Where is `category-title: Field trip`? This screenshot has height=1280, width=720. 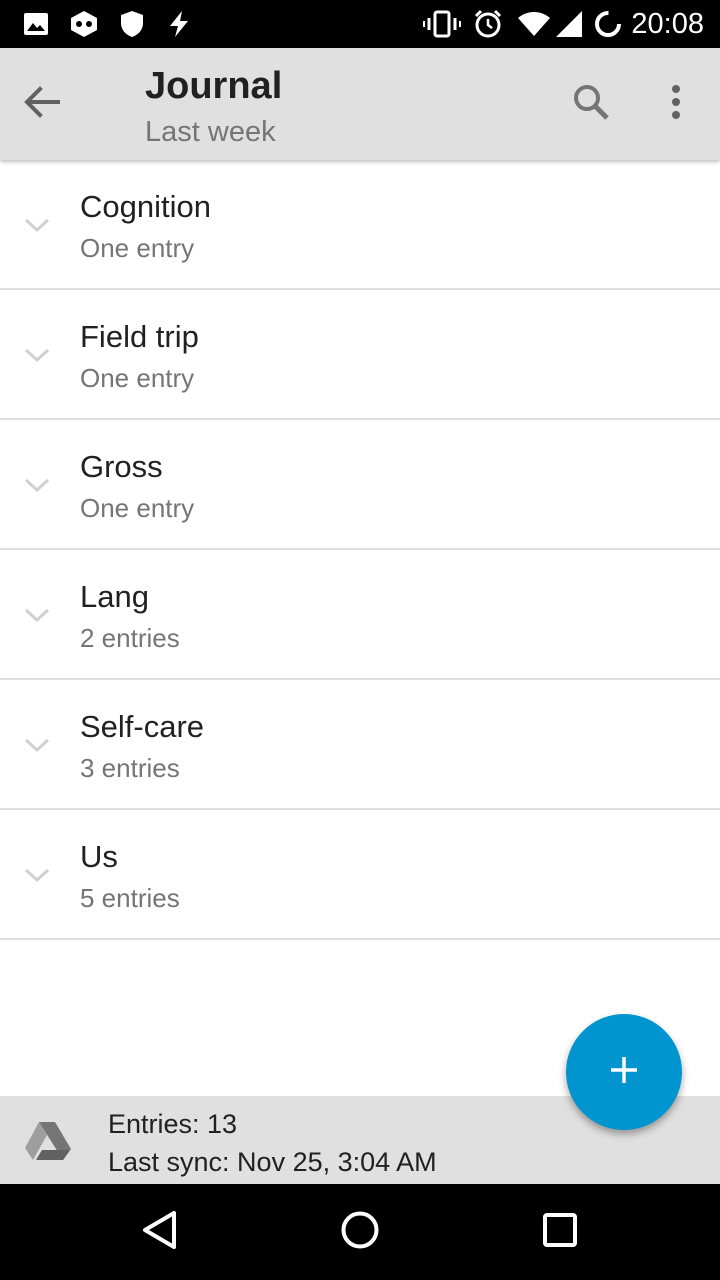
category-title: Field trip is located at coordinates (139, 336).